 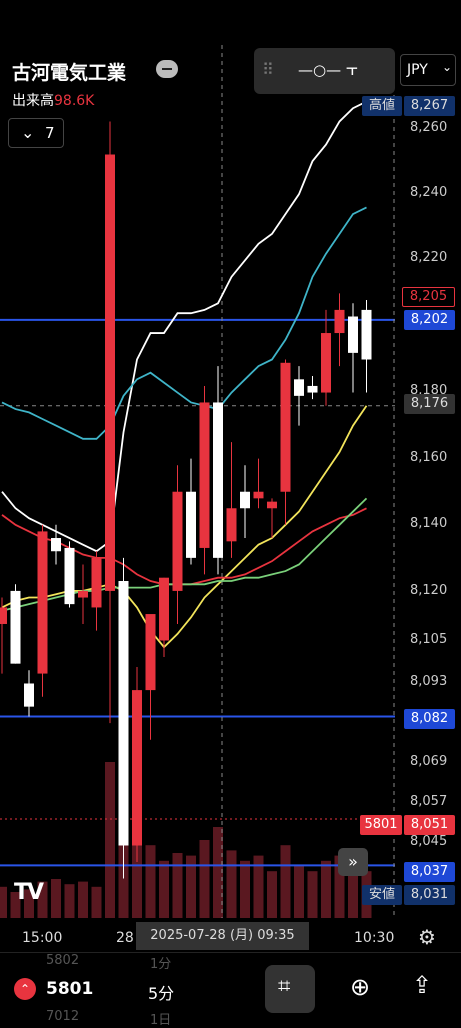 What do you see at coordinates (429, 257) in the screenshot?
I see `price-tick: 8,220` at bounding box center [429, 257].